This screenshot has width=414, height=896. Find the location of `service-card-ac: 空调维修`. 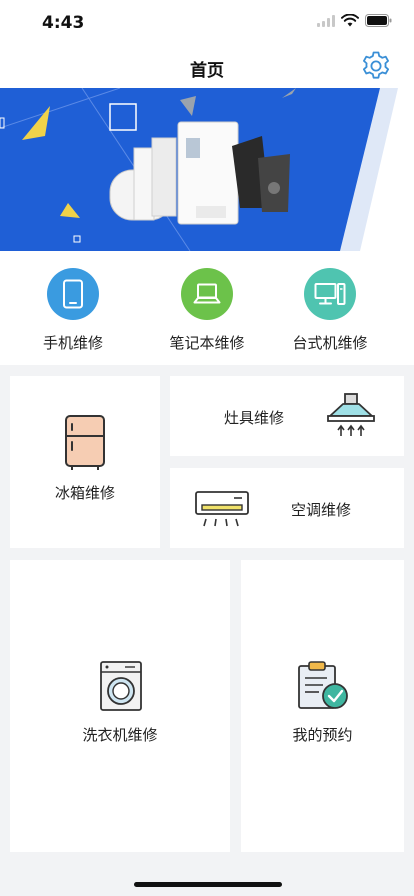

service-card-ac: 空调维修 is located at coordinates (287, 508).